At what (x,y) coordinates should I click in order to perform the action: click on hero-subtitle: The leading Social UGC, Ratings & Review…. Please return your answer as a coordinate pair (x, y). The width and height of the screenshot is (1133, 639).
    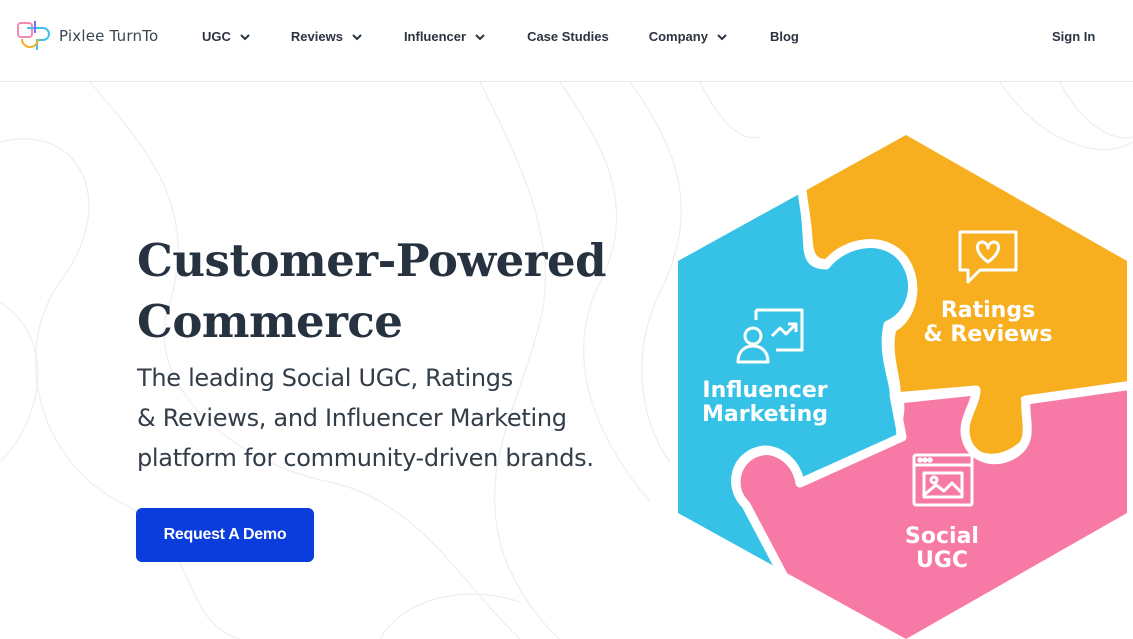
    Looking at the image, I should click on (377, 418).